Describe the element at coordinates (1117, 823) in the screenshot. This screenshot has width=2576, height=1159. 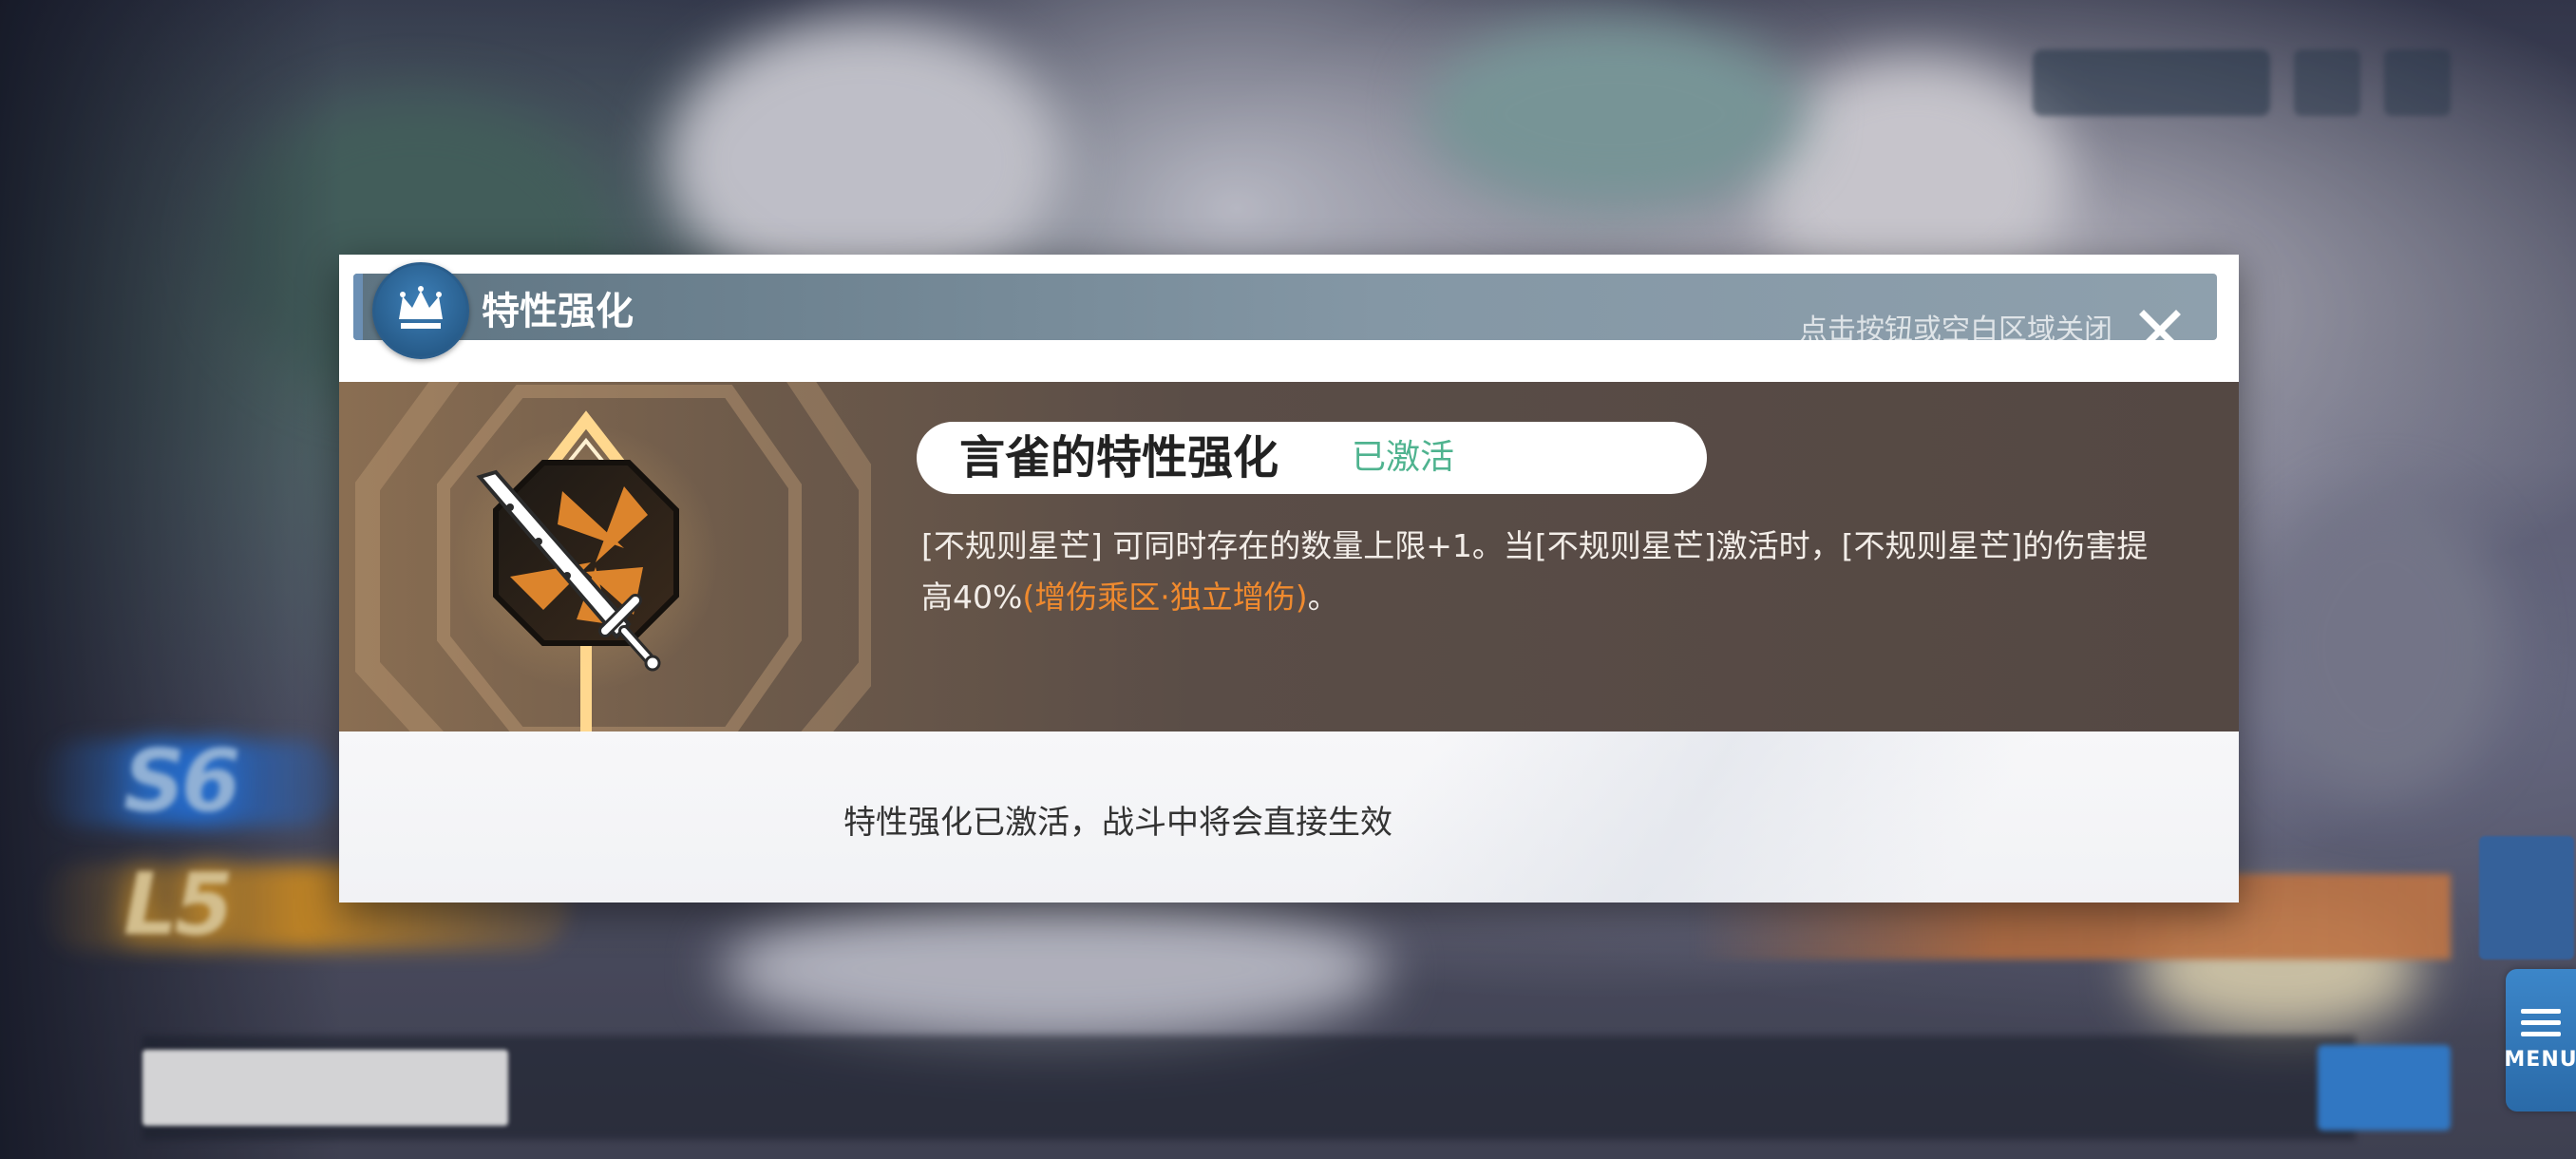
I see `footer-message: 特性强化已激活，战斗中将会直接生效` at that location.